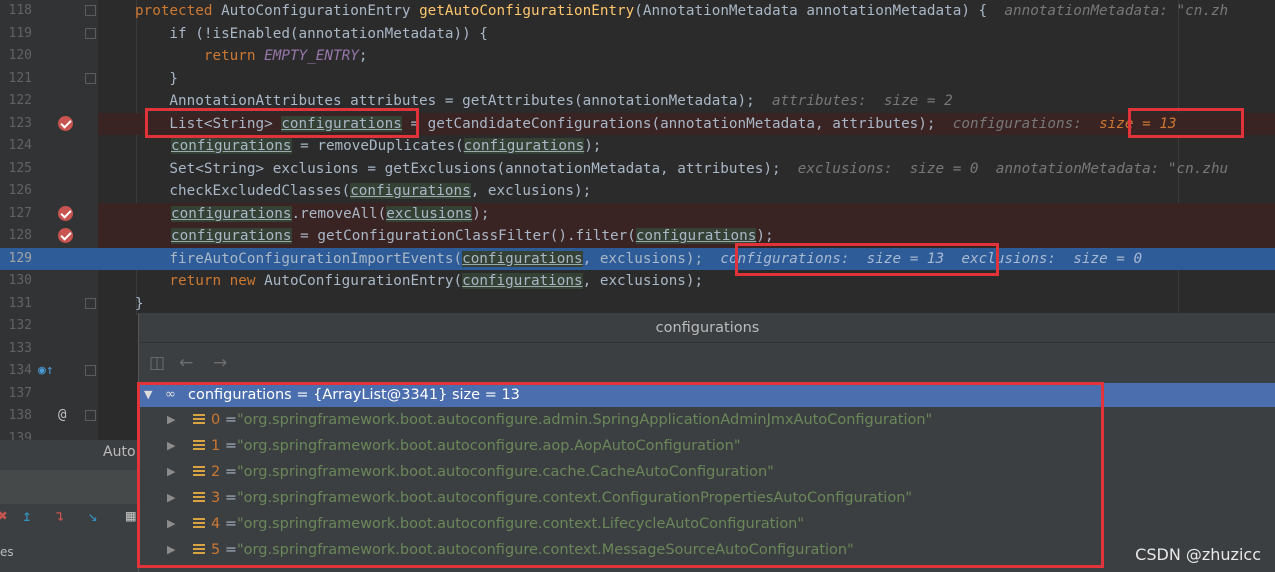  What do you see at coordinates (20, 190) in the screenshot?
I see `line-number: 126` at bounding box center [20, 190].